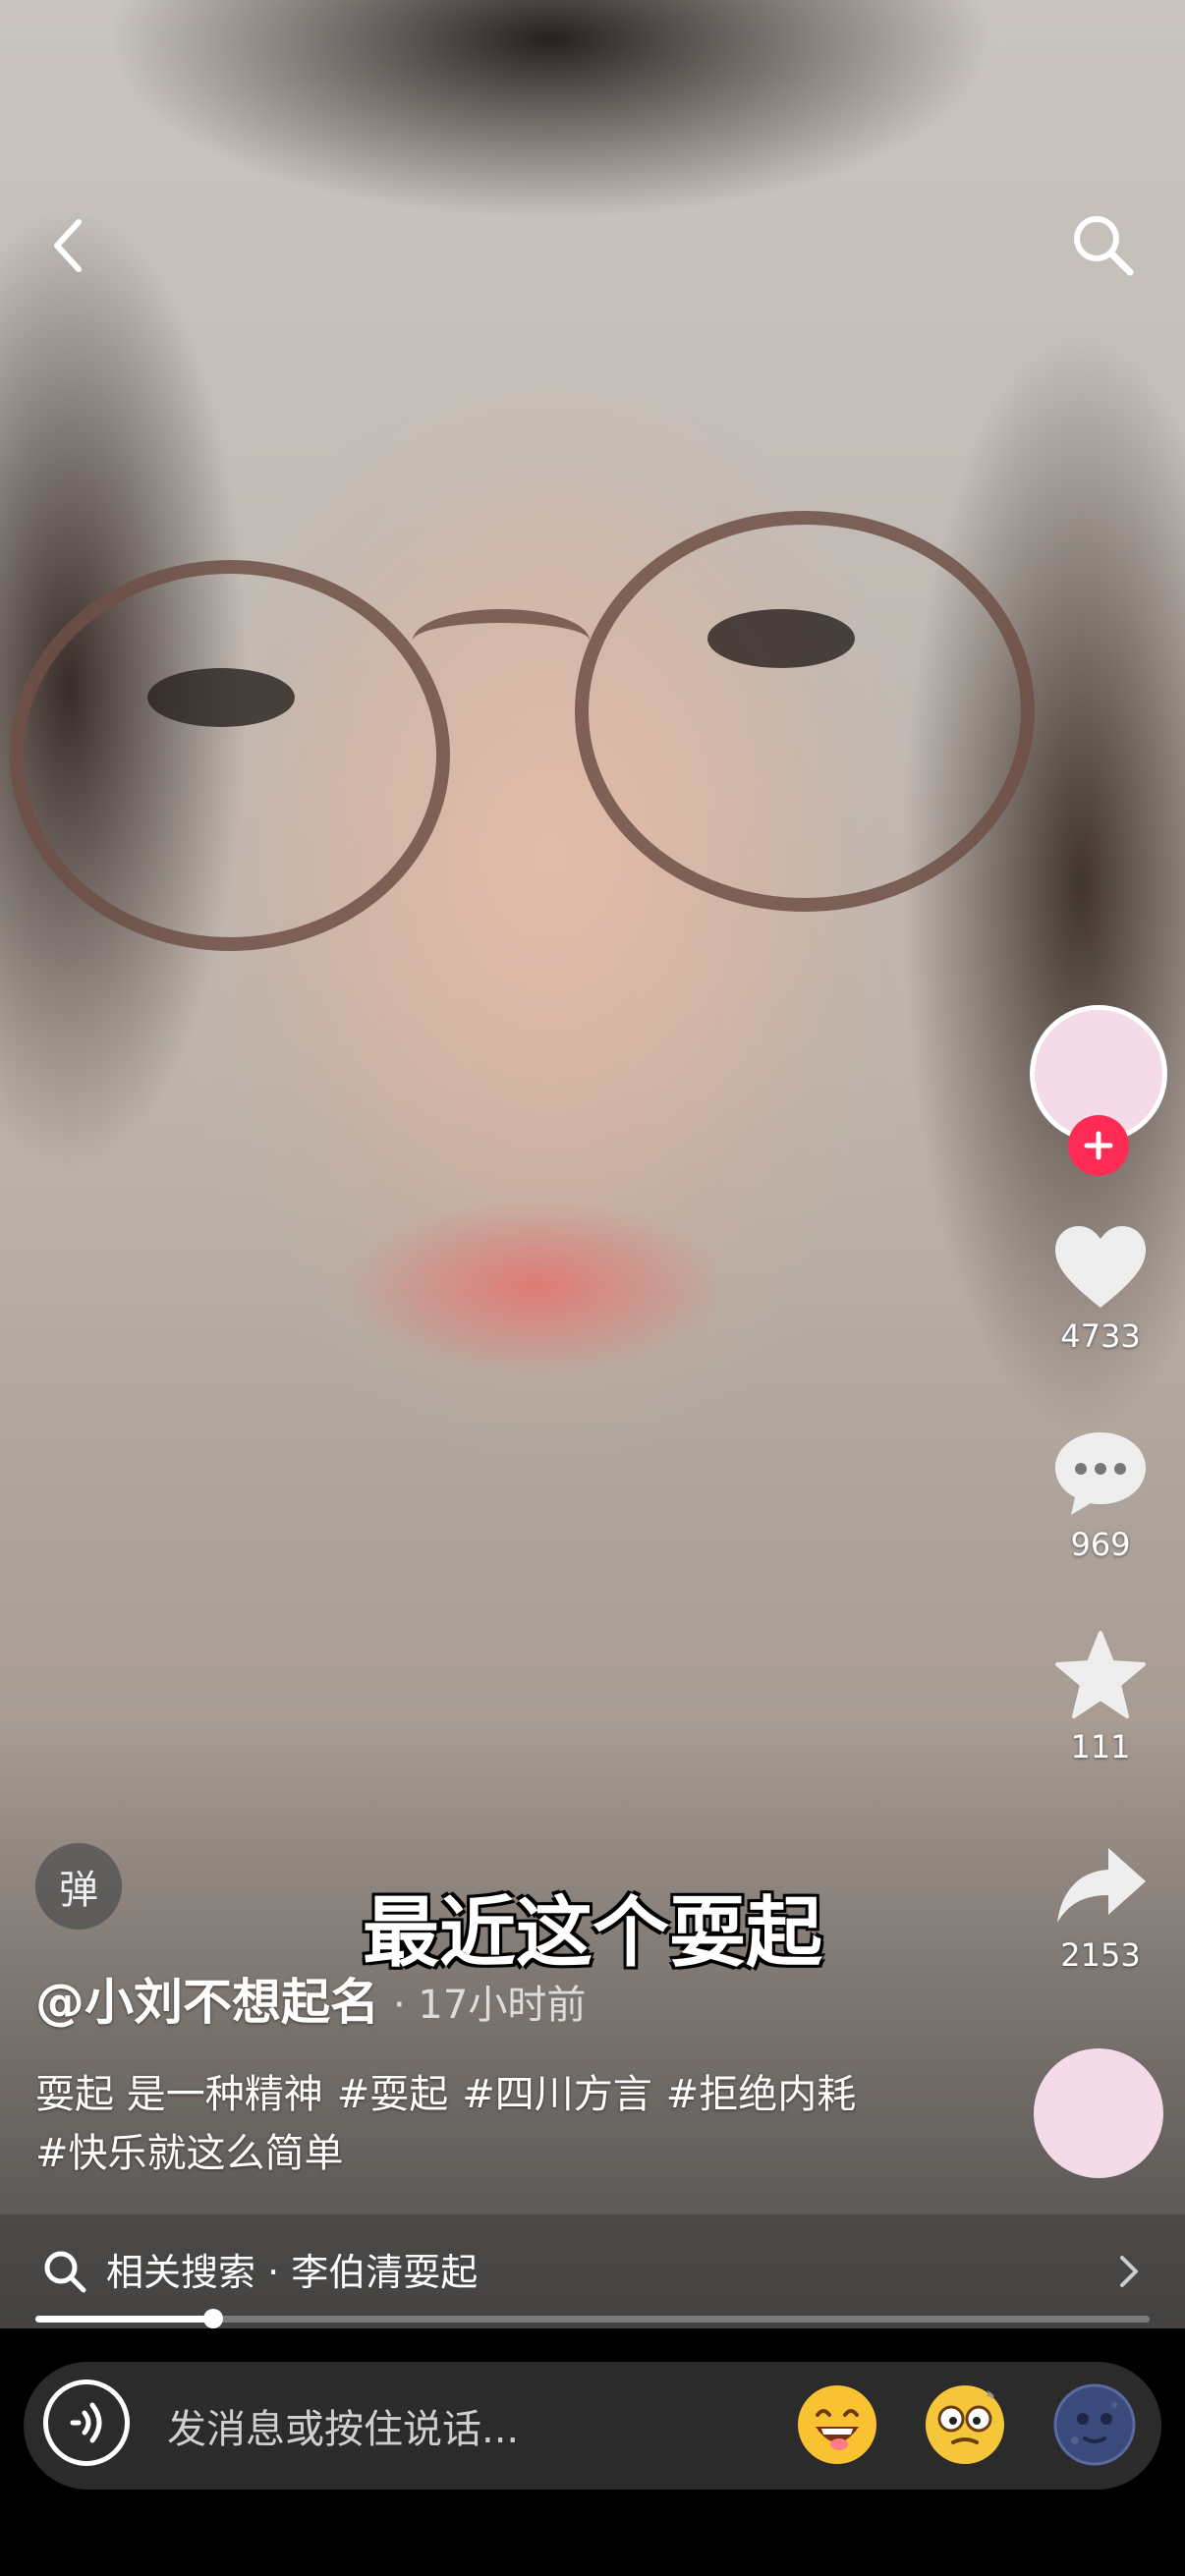 This screenshot has width=1185, height=2576. What do you see at coordinates (1099, 2113) in the screenshot?
I see `music-disc-avatar` at bounding box center [1099, 2113].